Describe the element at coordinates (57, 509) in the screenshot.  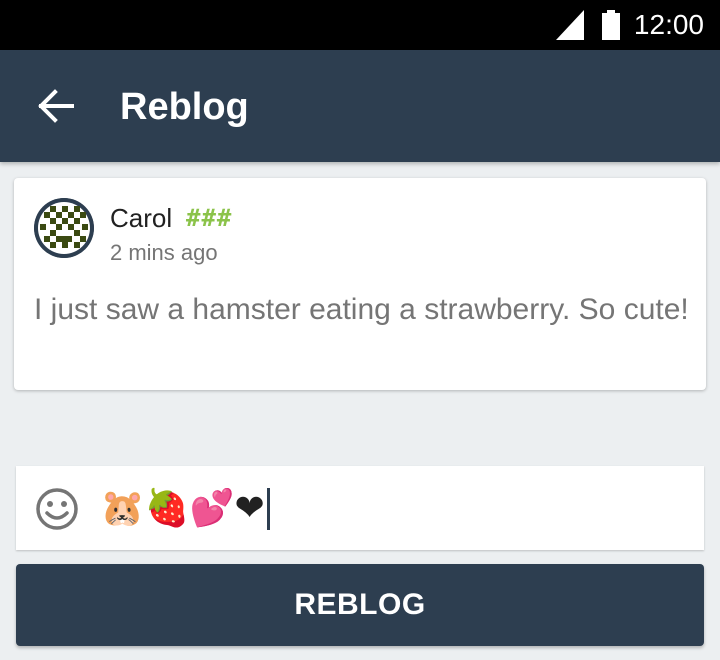
I see `smiley-icon` at that location.